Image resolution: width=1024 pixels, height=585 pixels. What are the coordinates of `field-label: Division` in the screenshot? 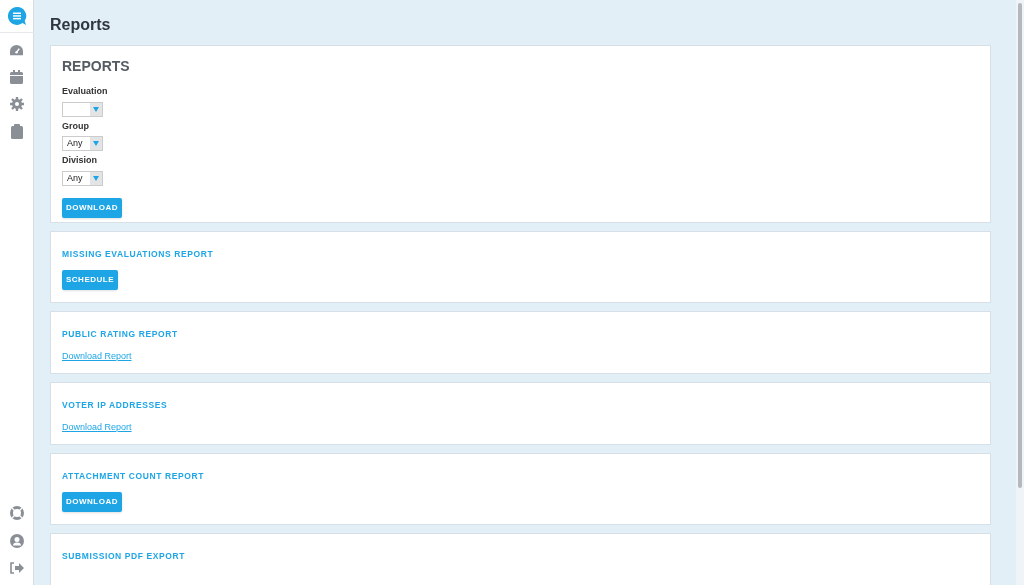 It's located at (79, 160).